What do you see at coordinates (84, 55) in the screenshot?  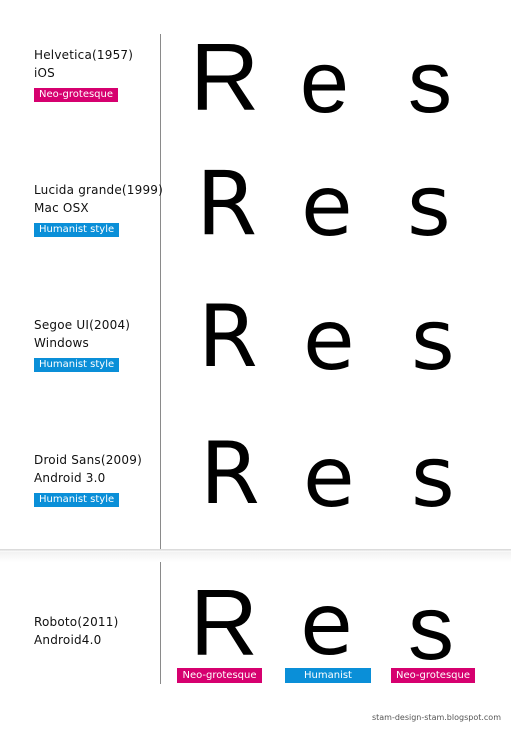 I see `font-name: Helvetica(1957)` at bounding box center [84, 55].